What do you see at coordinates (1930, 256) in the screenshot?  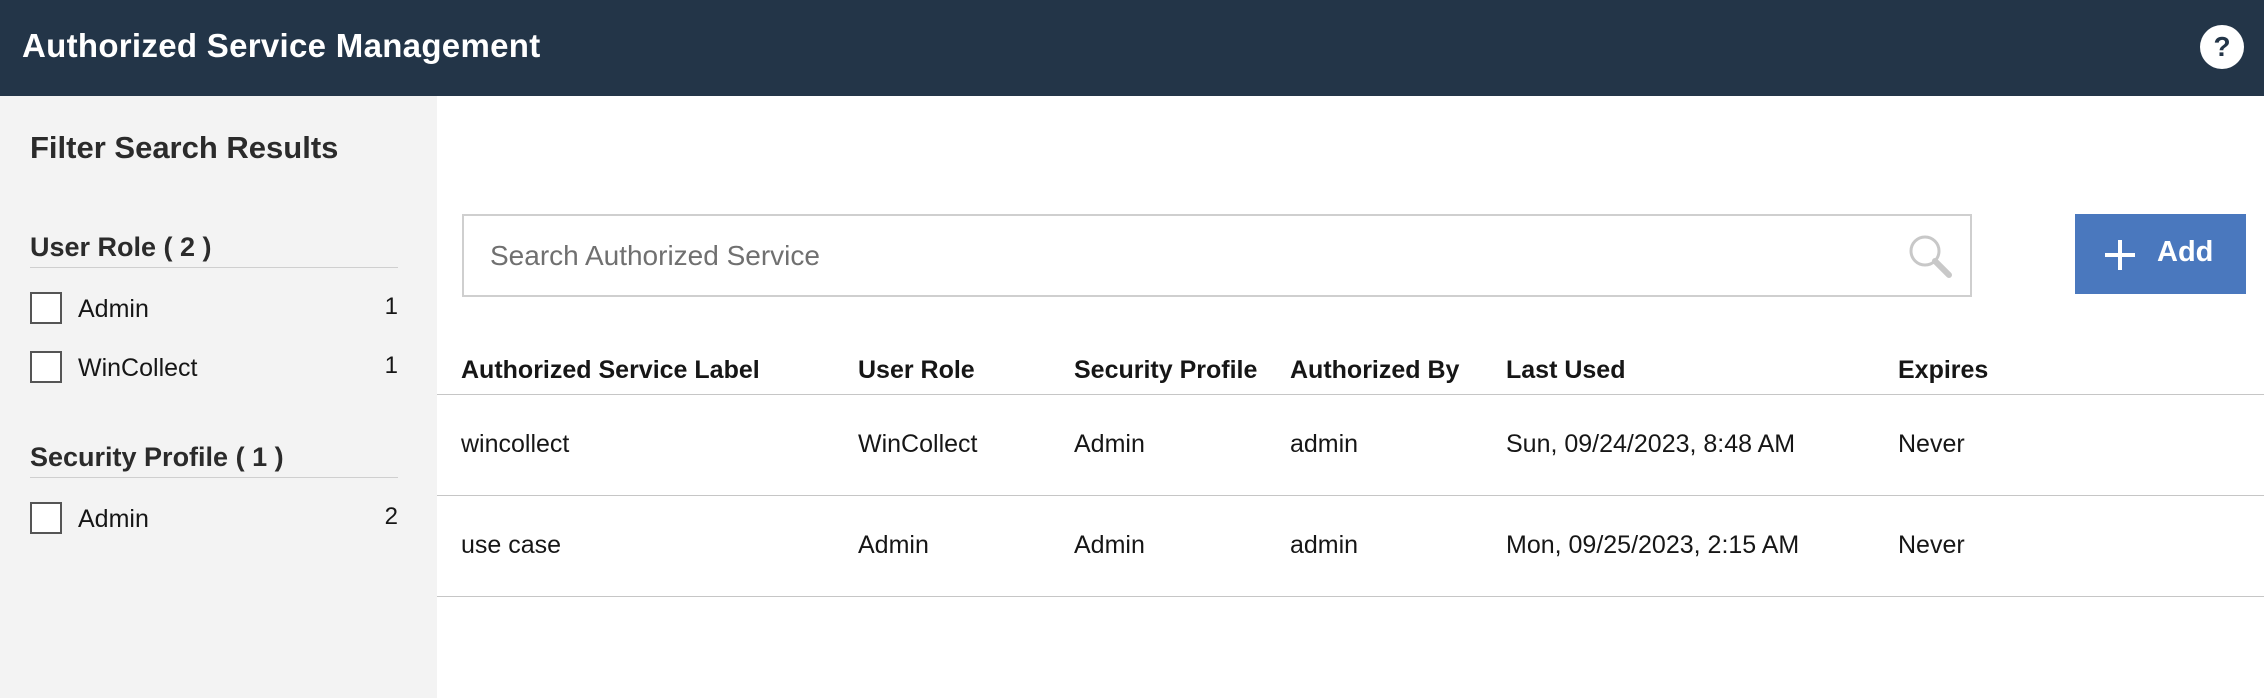 I see `search-icon` at bounding box center [1930, 256].